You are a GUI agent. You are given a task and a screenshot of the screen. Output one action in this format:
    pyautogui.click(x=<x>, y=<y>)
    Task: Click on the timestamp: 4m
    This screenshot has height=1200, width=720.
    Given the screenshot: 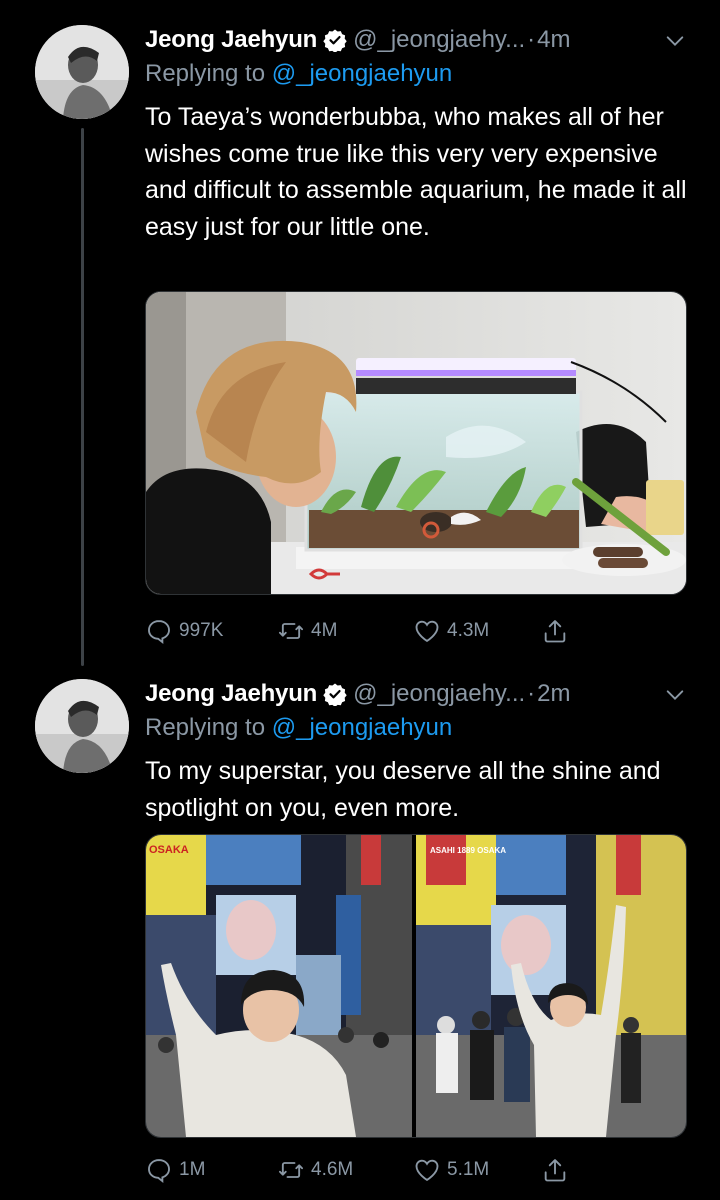 What is the action you would take?
    pyautogui.click(x=553, y=40)
    